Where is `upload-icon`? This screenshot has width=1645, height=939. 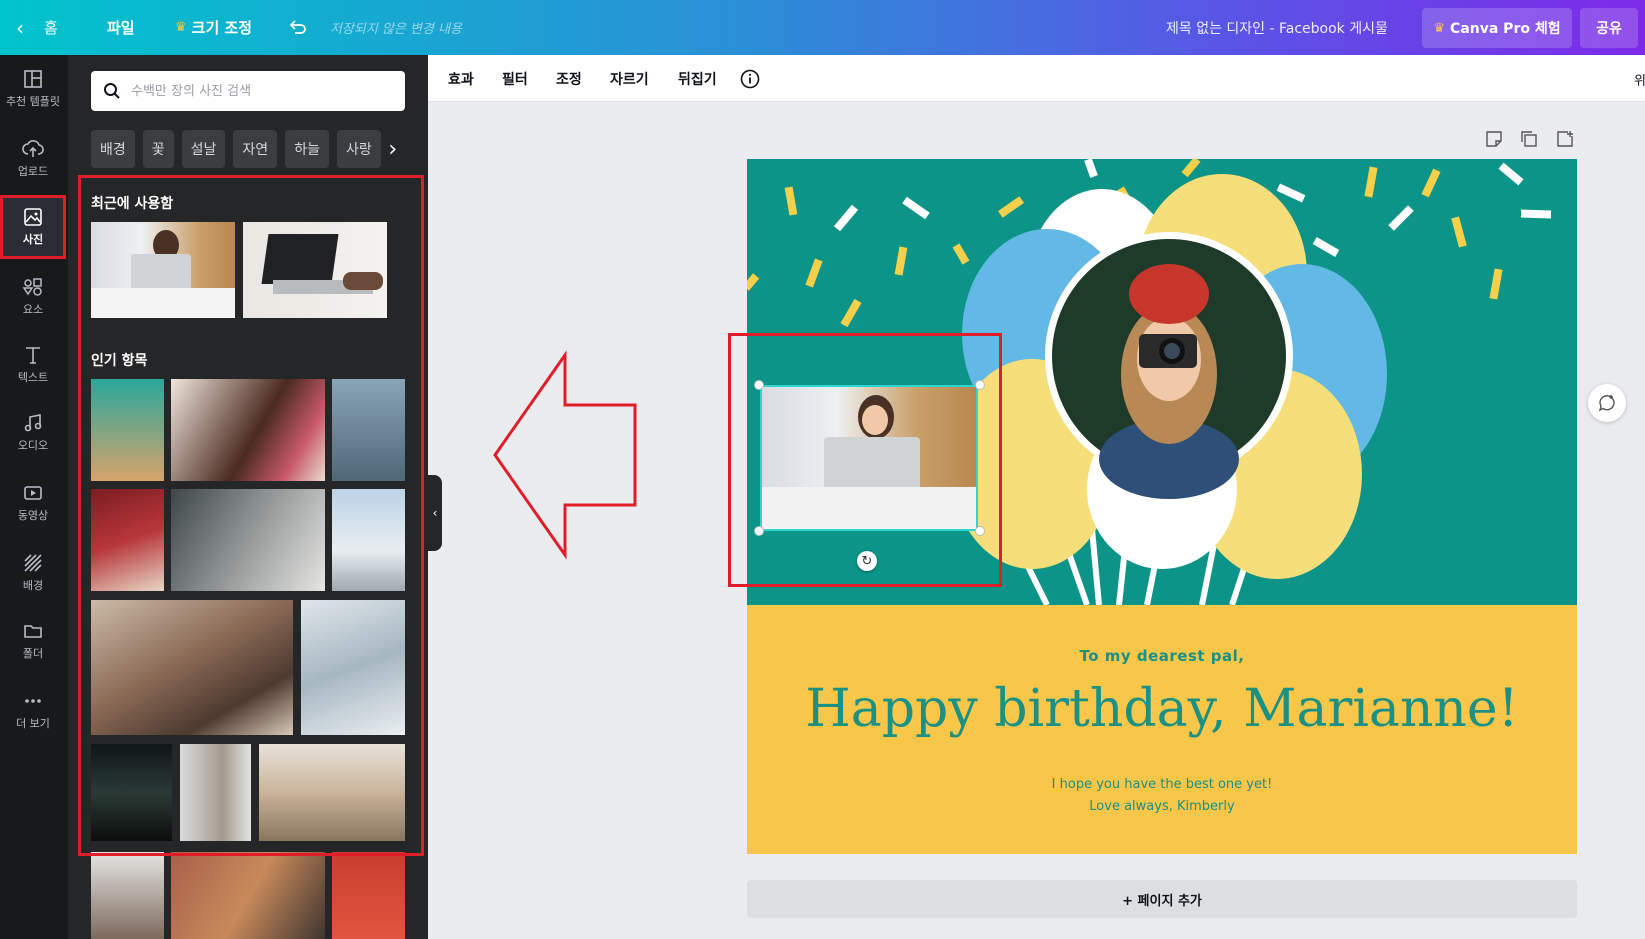
upload-icon is located at coordinates (33, 148).